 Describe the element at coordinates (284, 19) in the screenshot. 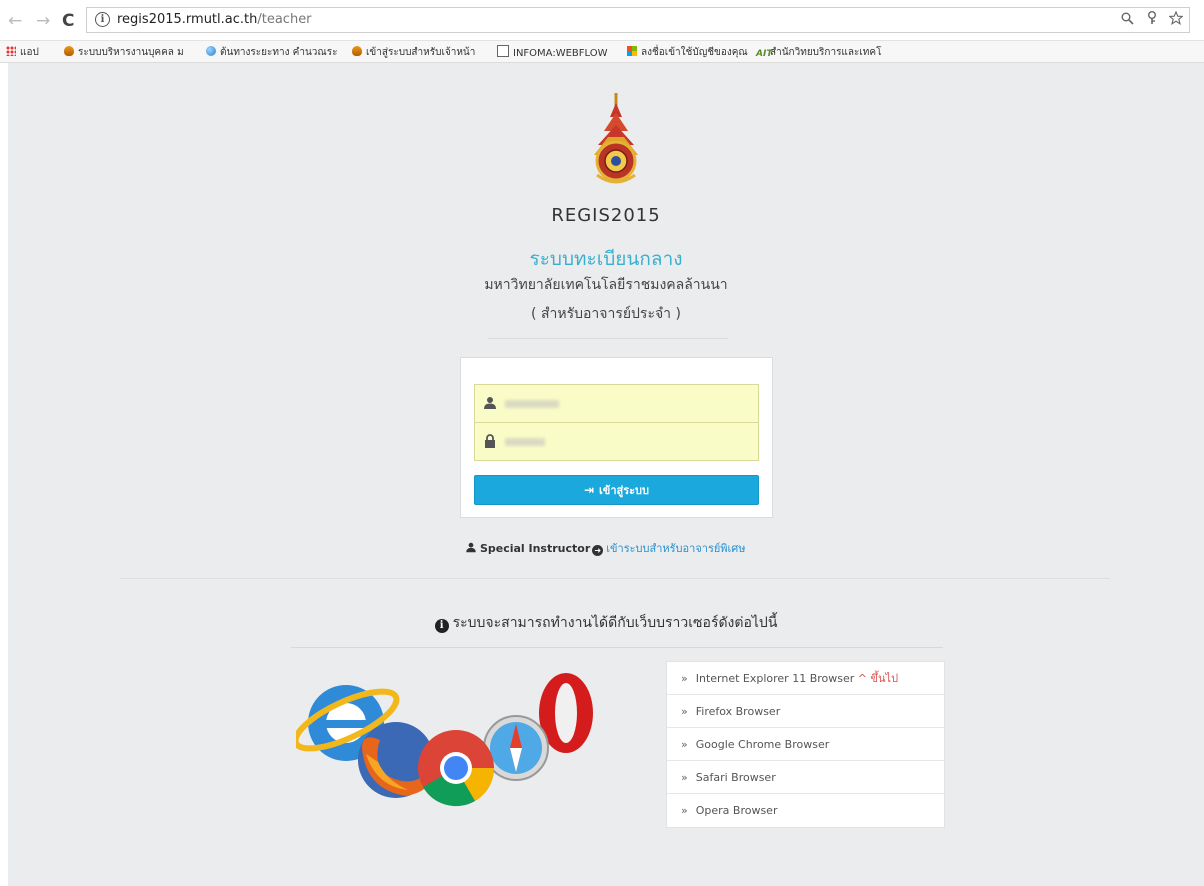

I see `url-path: /teacher` at that location.